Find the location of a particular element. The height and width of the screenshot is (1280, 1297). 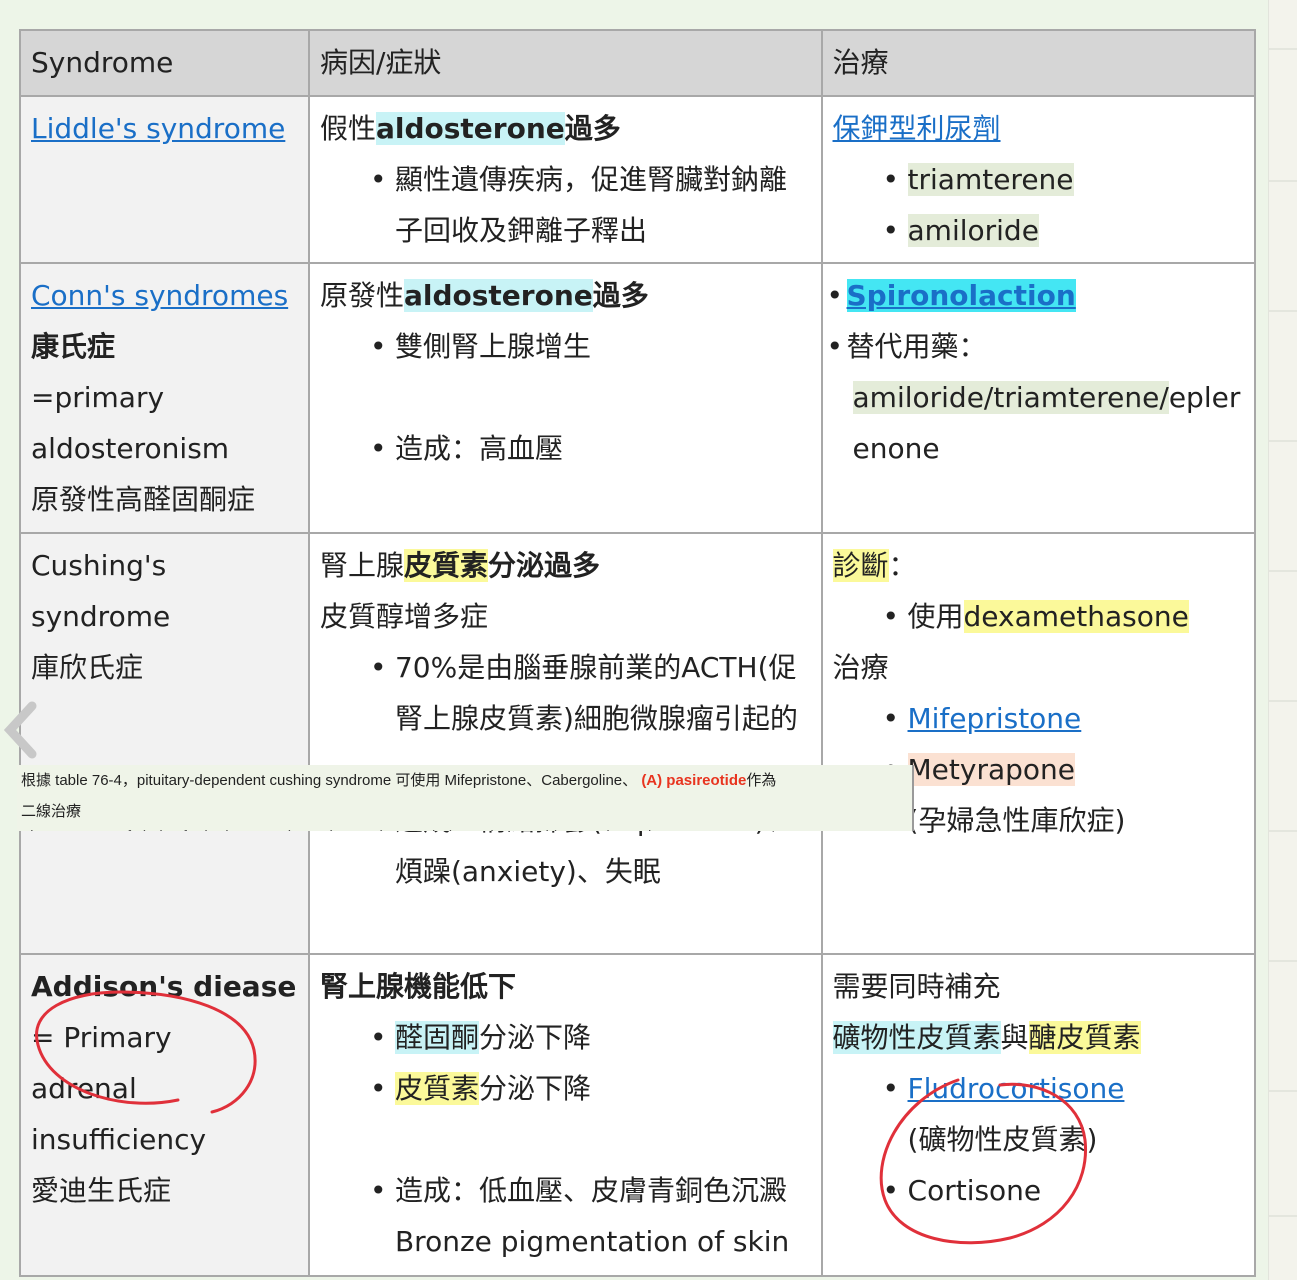

list-item: 替代用藥： is located at coordinates (1035, 346).